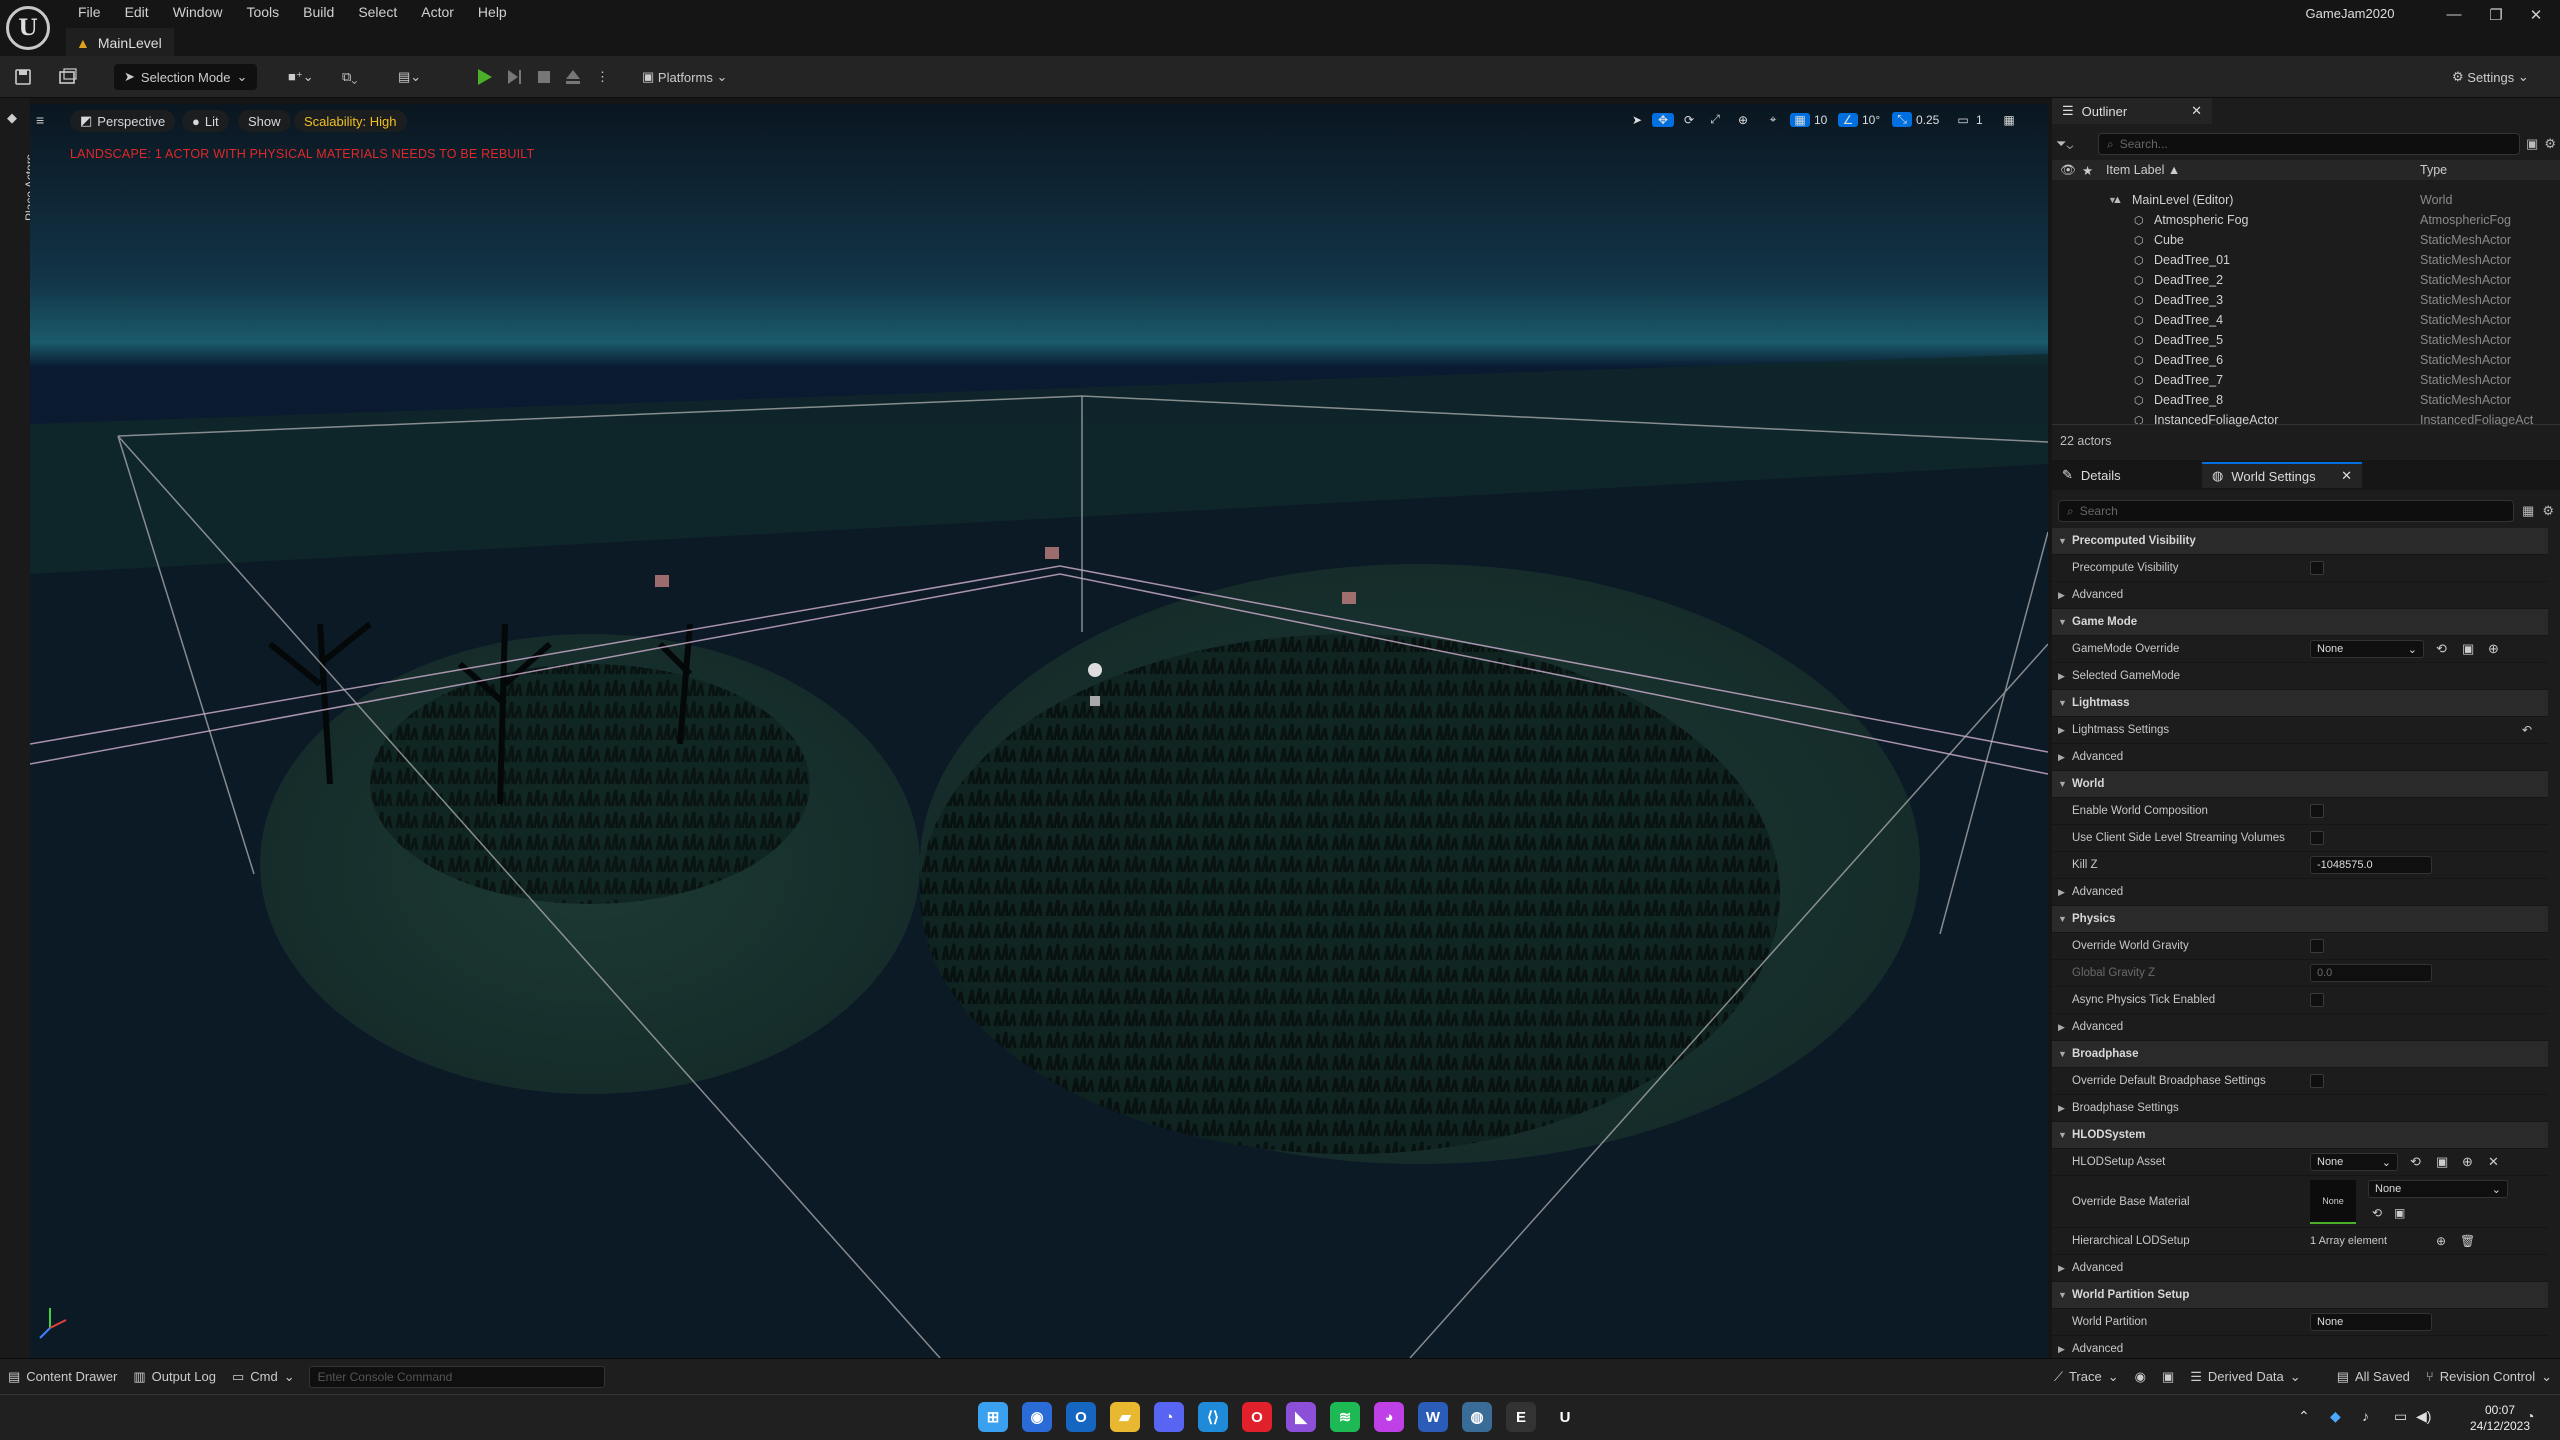 The width and height of the screenshot is (2560, 1440). I want to click on rotate-tool-icon: ⟳, so click(1689, 120).